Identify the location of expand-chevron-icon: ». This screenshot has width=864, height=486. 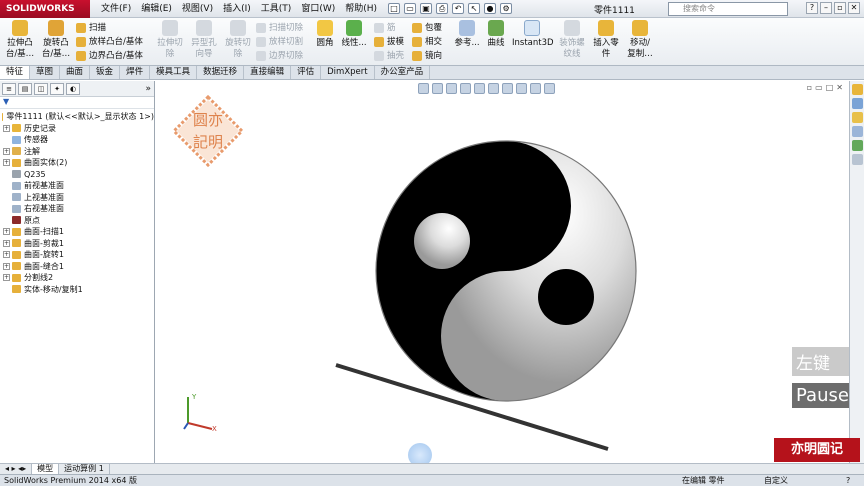
(148, 89).